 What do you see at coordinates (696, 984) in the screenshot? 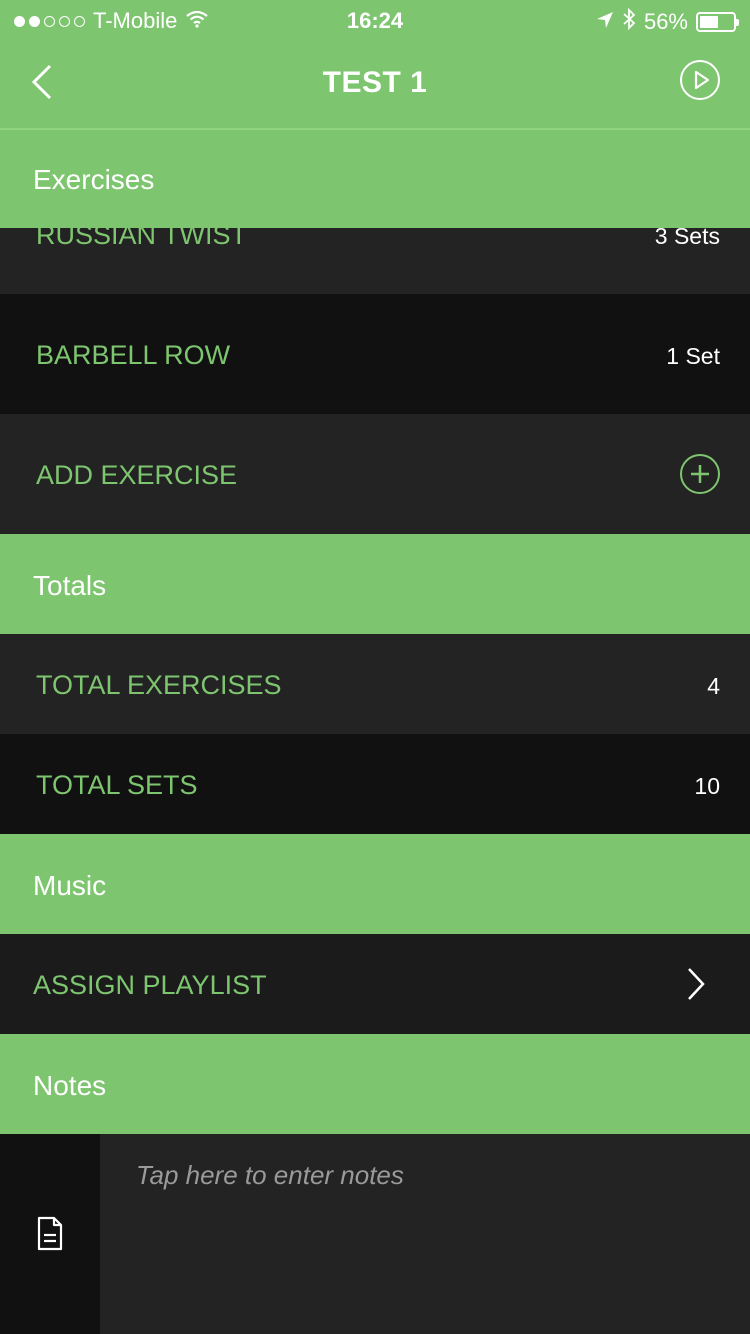
I see `chevron-right-icon` at bounding box center [696, 984].